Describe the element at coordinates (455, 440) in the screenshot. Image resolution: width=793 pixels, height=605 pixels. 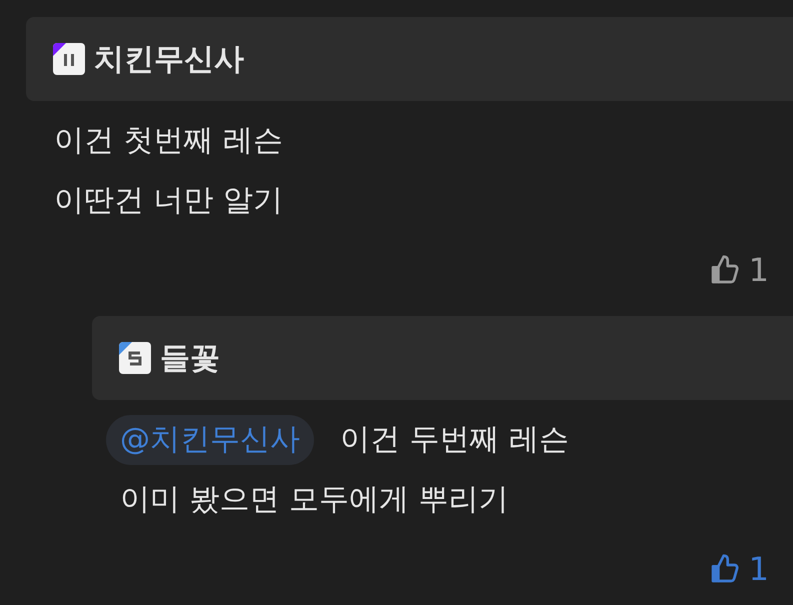
I see `comment-text: 이건 두번째 레슨` at that location.